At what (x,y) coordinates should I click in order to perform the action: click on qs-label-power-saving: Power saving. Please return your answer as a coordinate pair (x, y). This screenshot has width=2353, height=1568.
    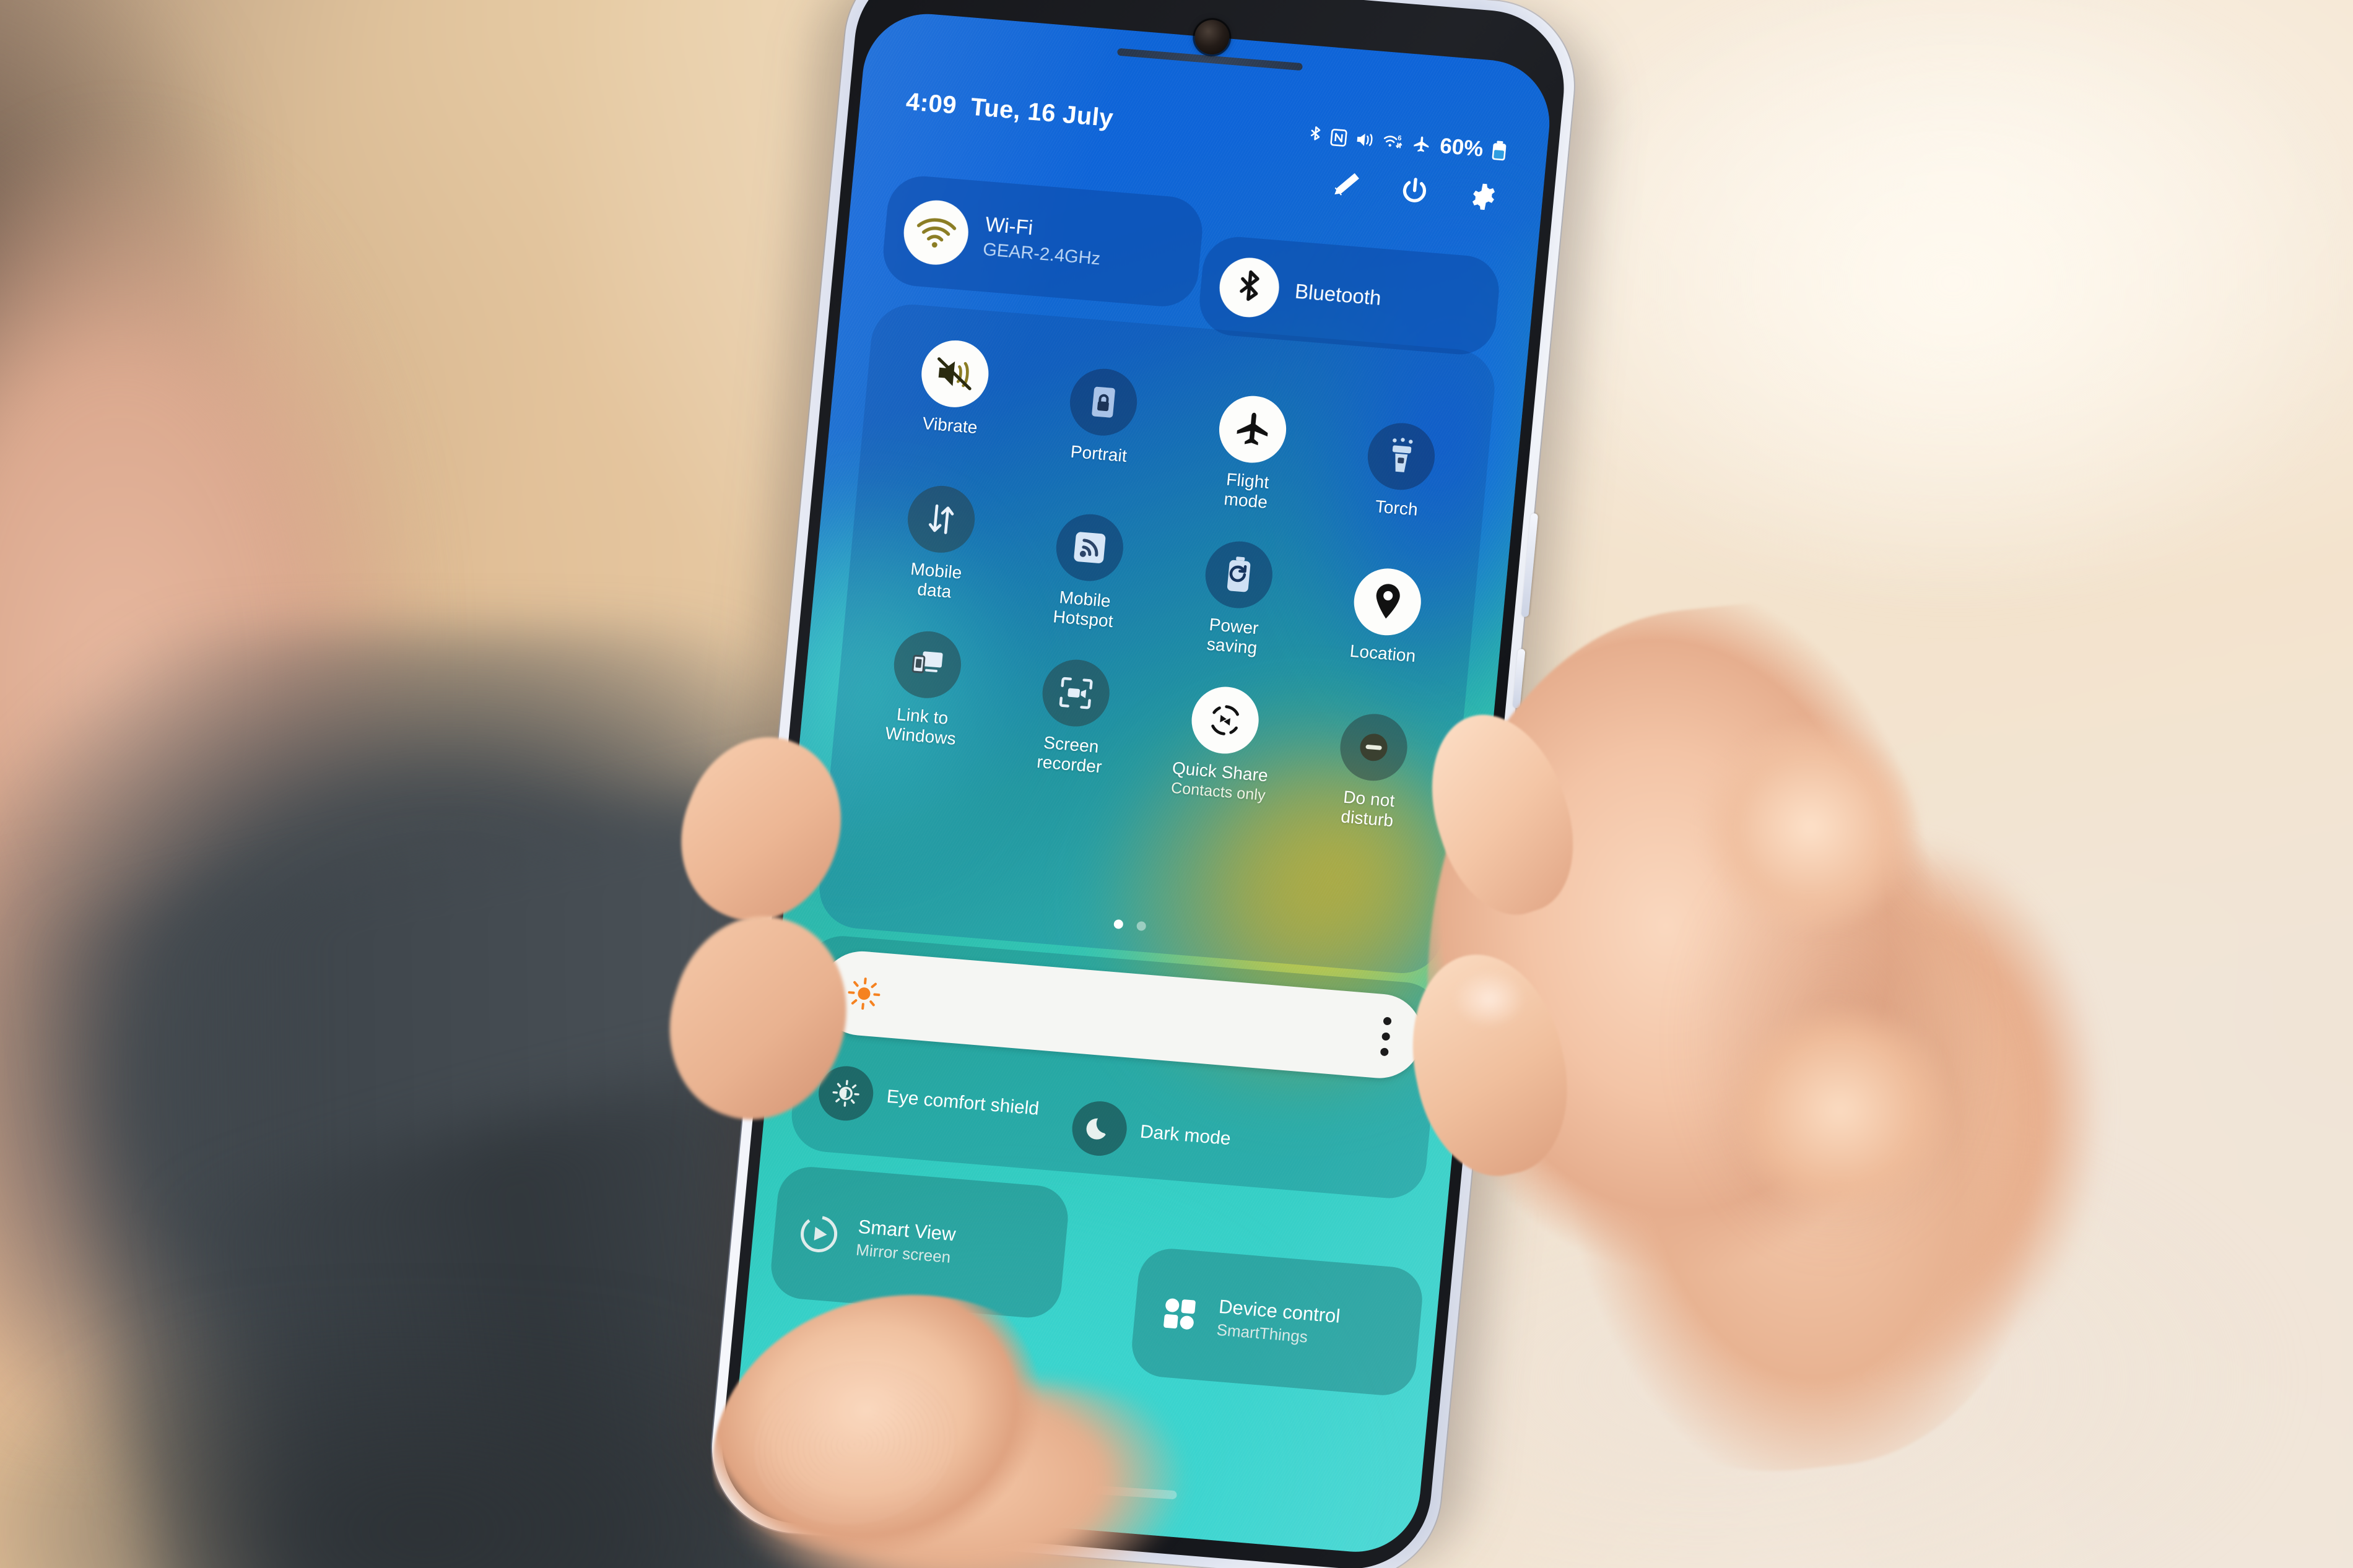
    Looking at the image, I should click on (1232, 636).